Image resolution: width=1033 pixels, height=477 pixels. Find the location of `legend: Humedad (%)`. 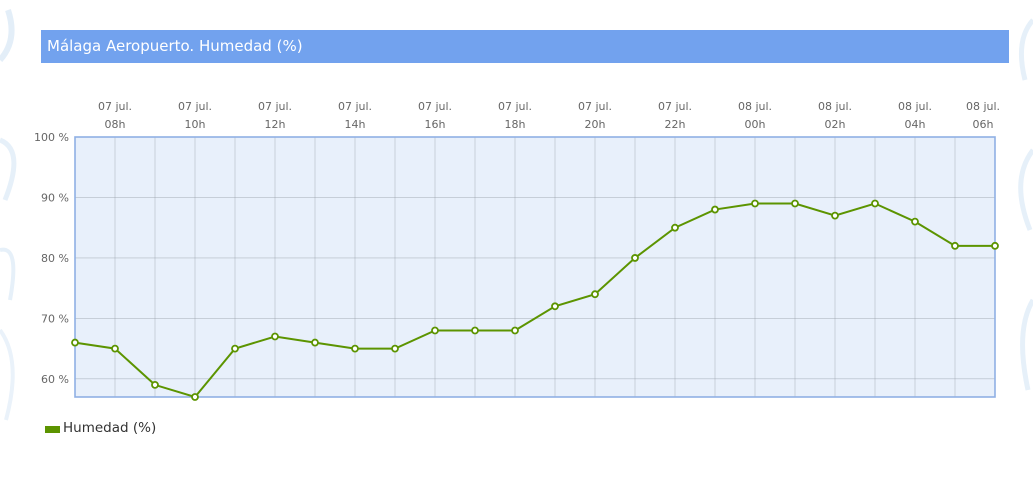

legend: Humedad (%) is located at coordinates (100, 428).